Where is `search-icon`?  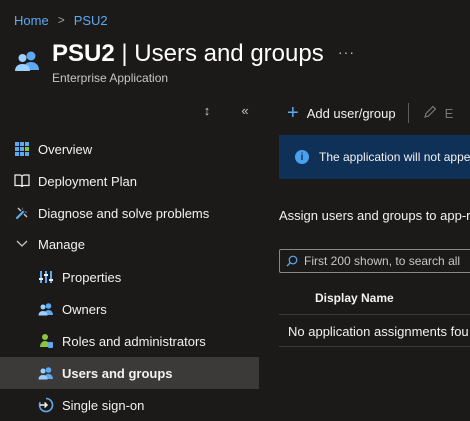 search-icon is located at coordinates (292, 261).